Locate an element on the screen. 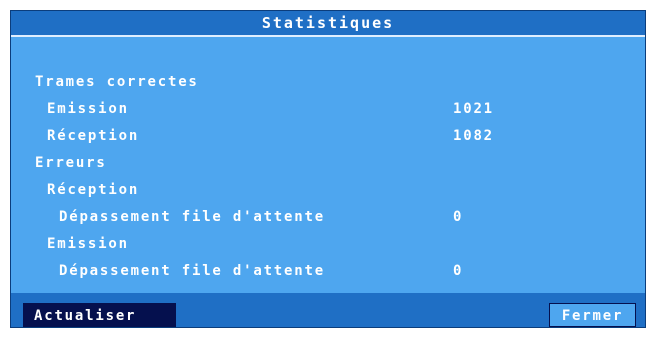  title-bar: Statistiques is located at coordinates (328, 24).